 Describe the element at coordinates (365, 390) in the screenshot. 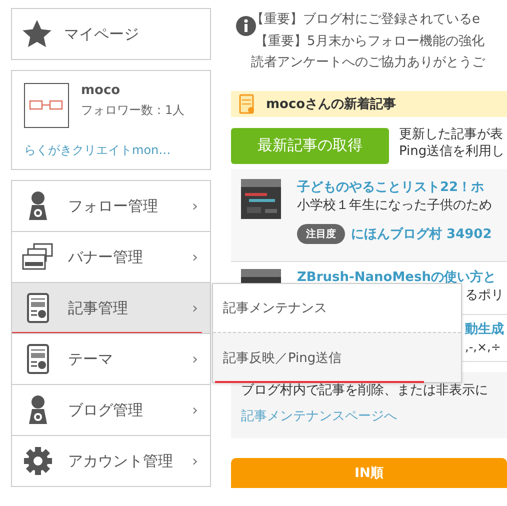

I see `info-text: ブログ村内で記事を削除、または非表示に` at that location.